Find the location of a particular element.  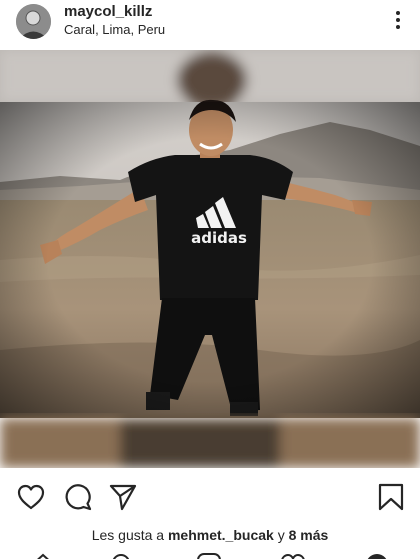

post-header: maycol_killz Caral, Lima, Peru is located at coordinates (210, 24).